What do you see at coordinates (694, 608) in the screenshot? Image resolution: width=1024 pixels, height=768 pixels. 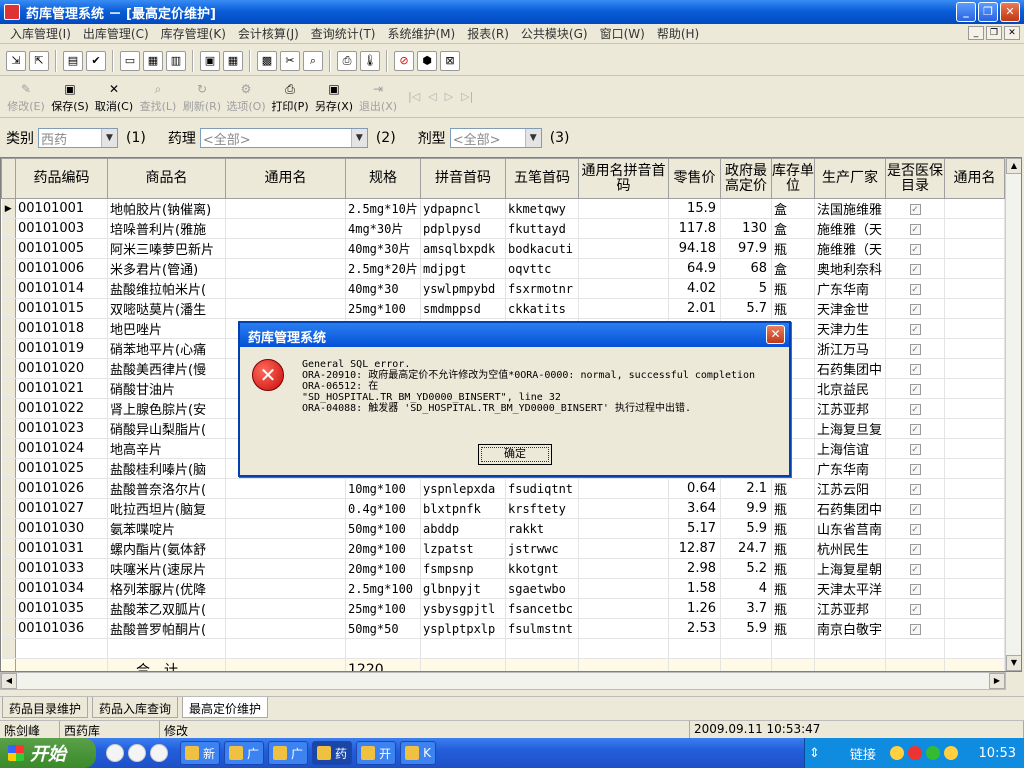 I see `cell-7: 1.26` at bounding box center [694, 608].